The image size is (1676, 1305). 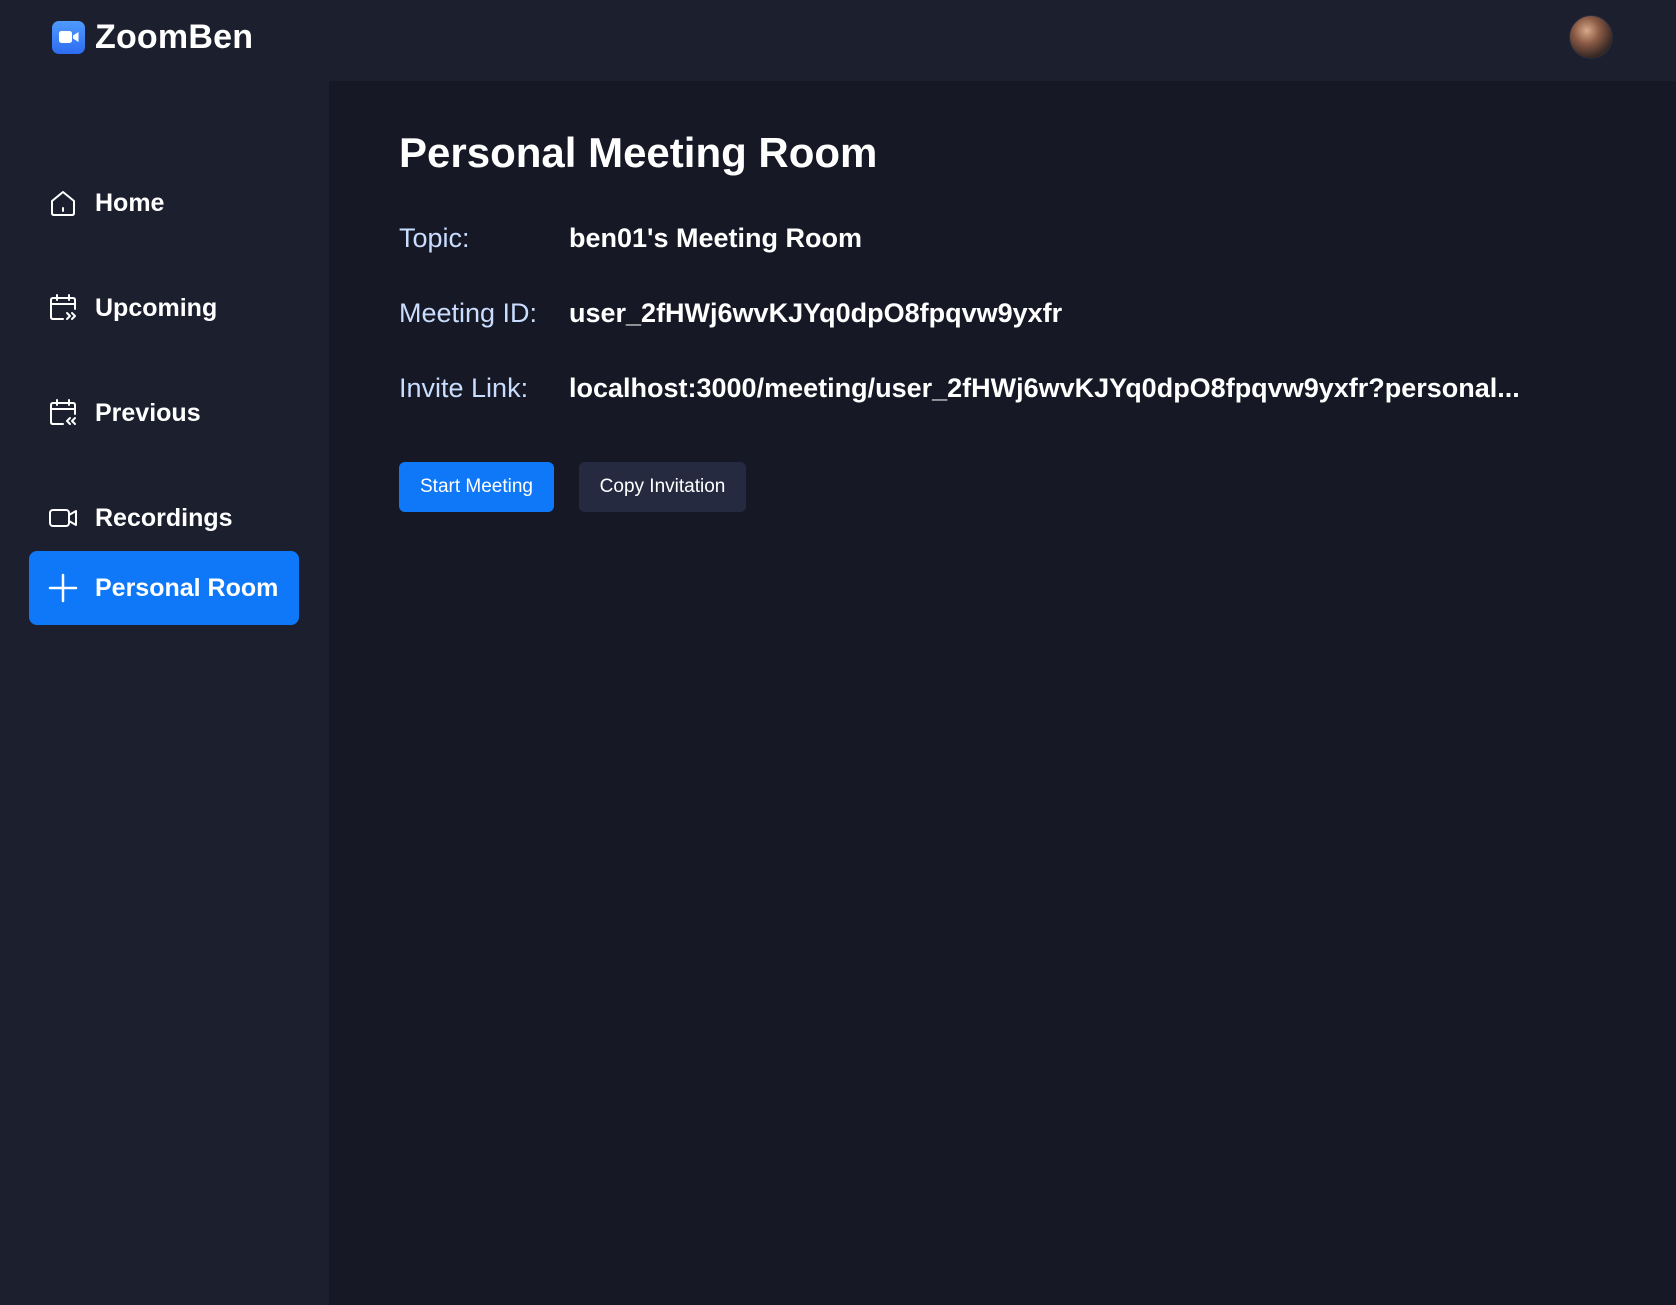 I want to click on brand-name: ZoomBen, so click(x=174, y=36).